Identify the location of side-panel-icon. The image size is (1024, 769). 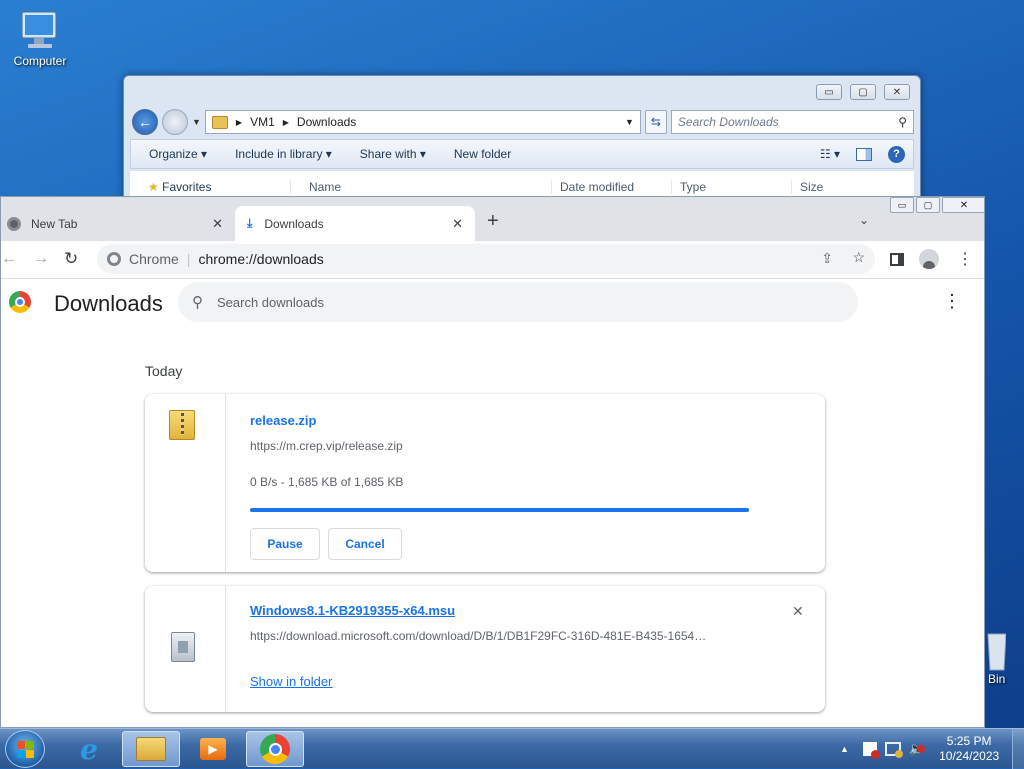
(897, 259).